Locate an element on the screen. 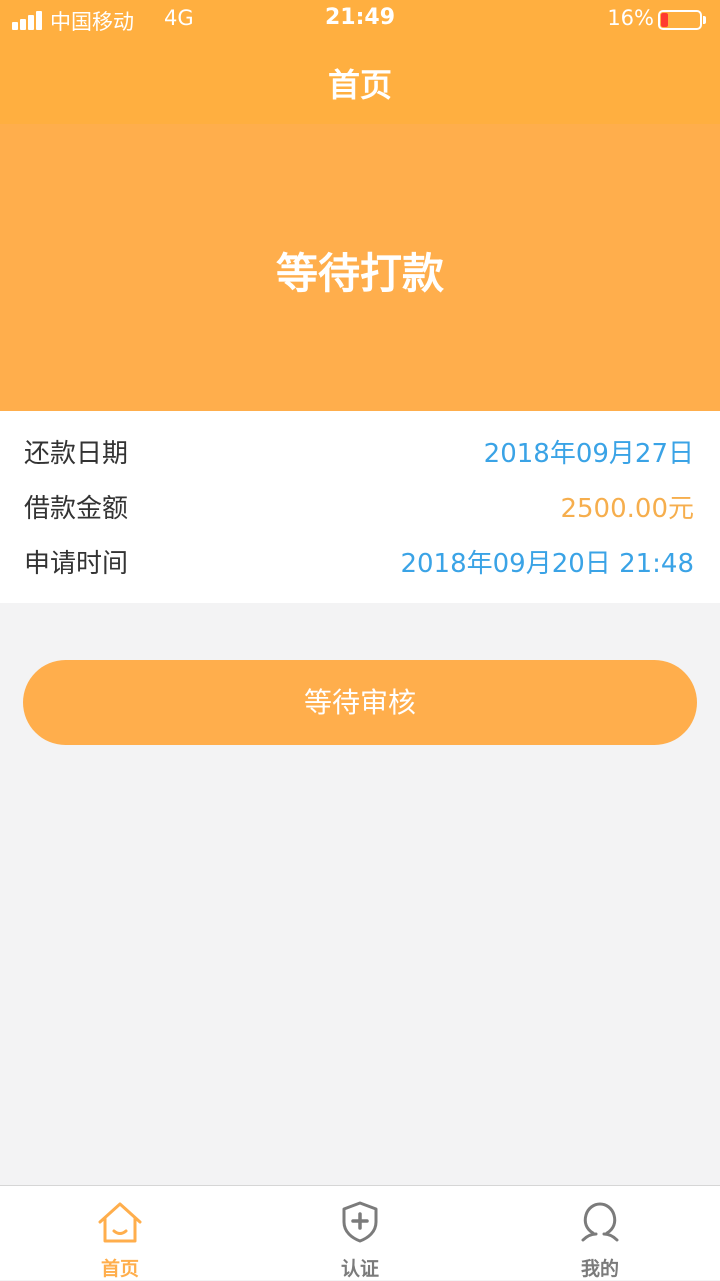  info-row-apply-time: 申请时间 2018年09月20日 21:48 is located at coordinates (360, 561).